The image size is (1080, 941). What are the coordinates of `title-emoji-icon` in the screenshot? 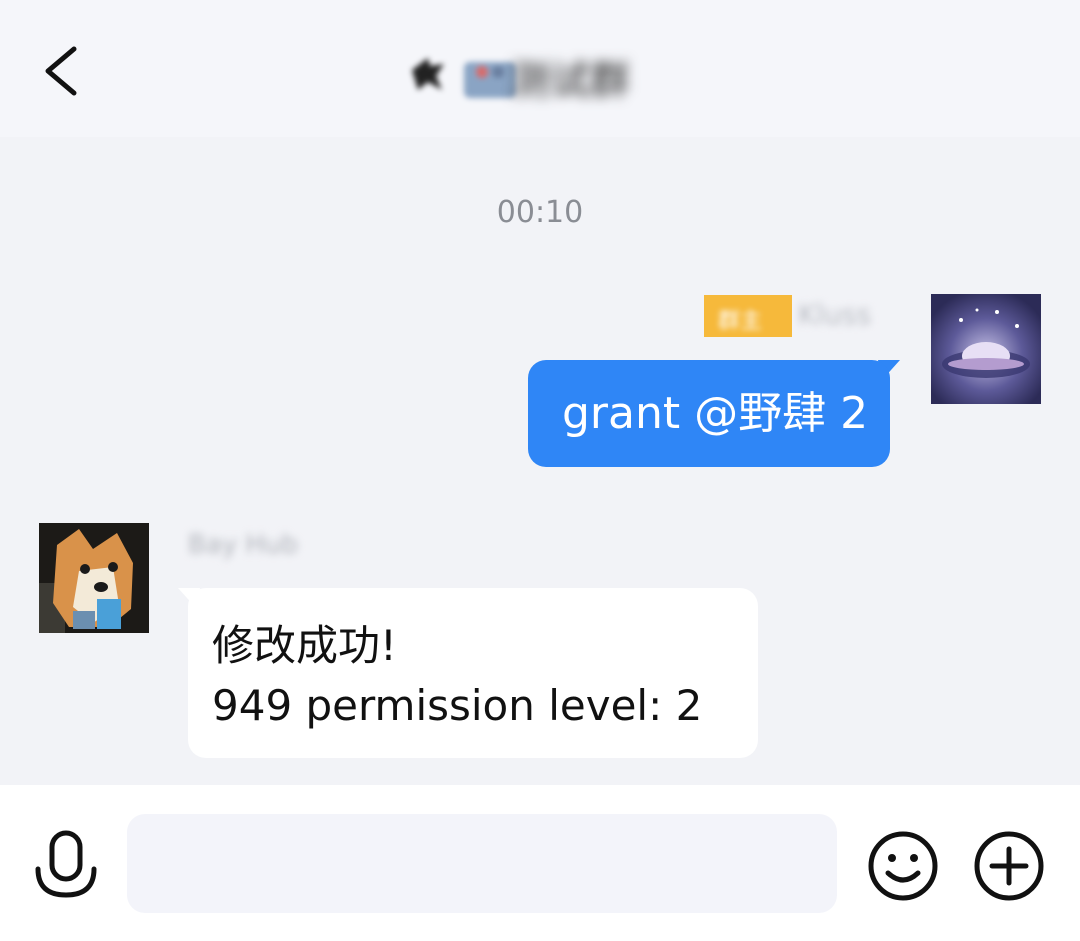 It's located at (490, 75).